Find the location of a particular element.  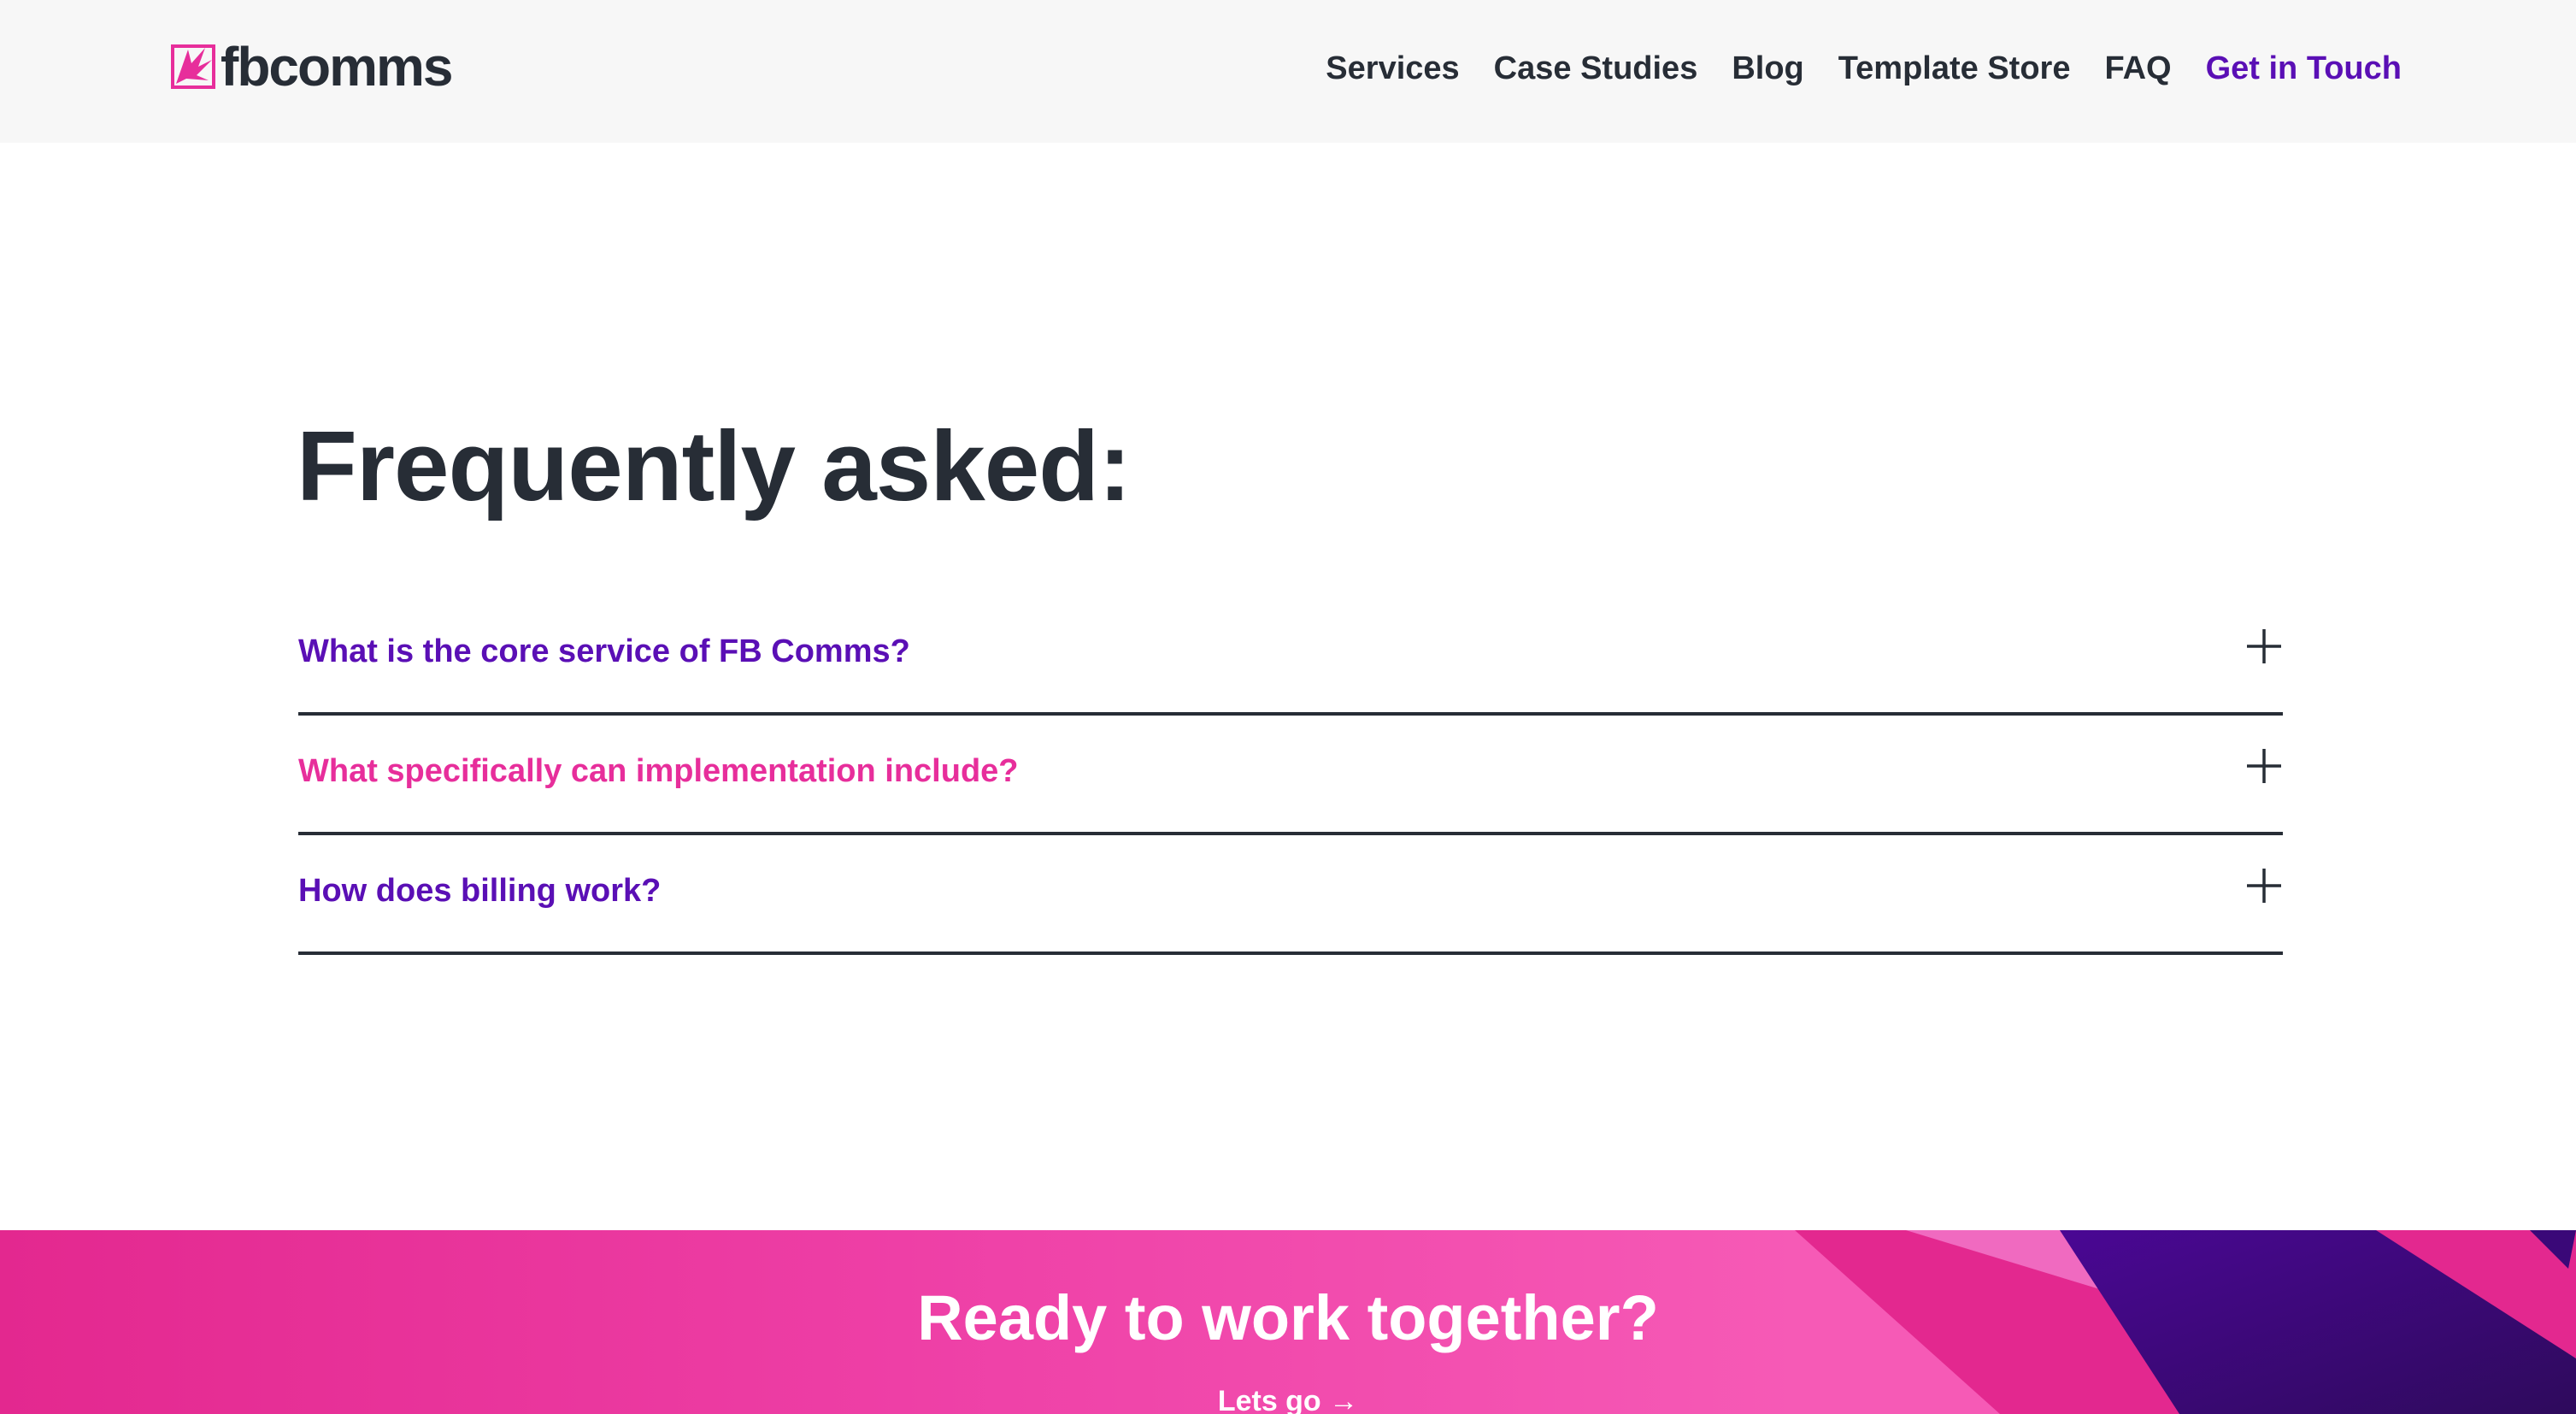

arrow-right-icon: → is located at coordinates (1344, 1400).